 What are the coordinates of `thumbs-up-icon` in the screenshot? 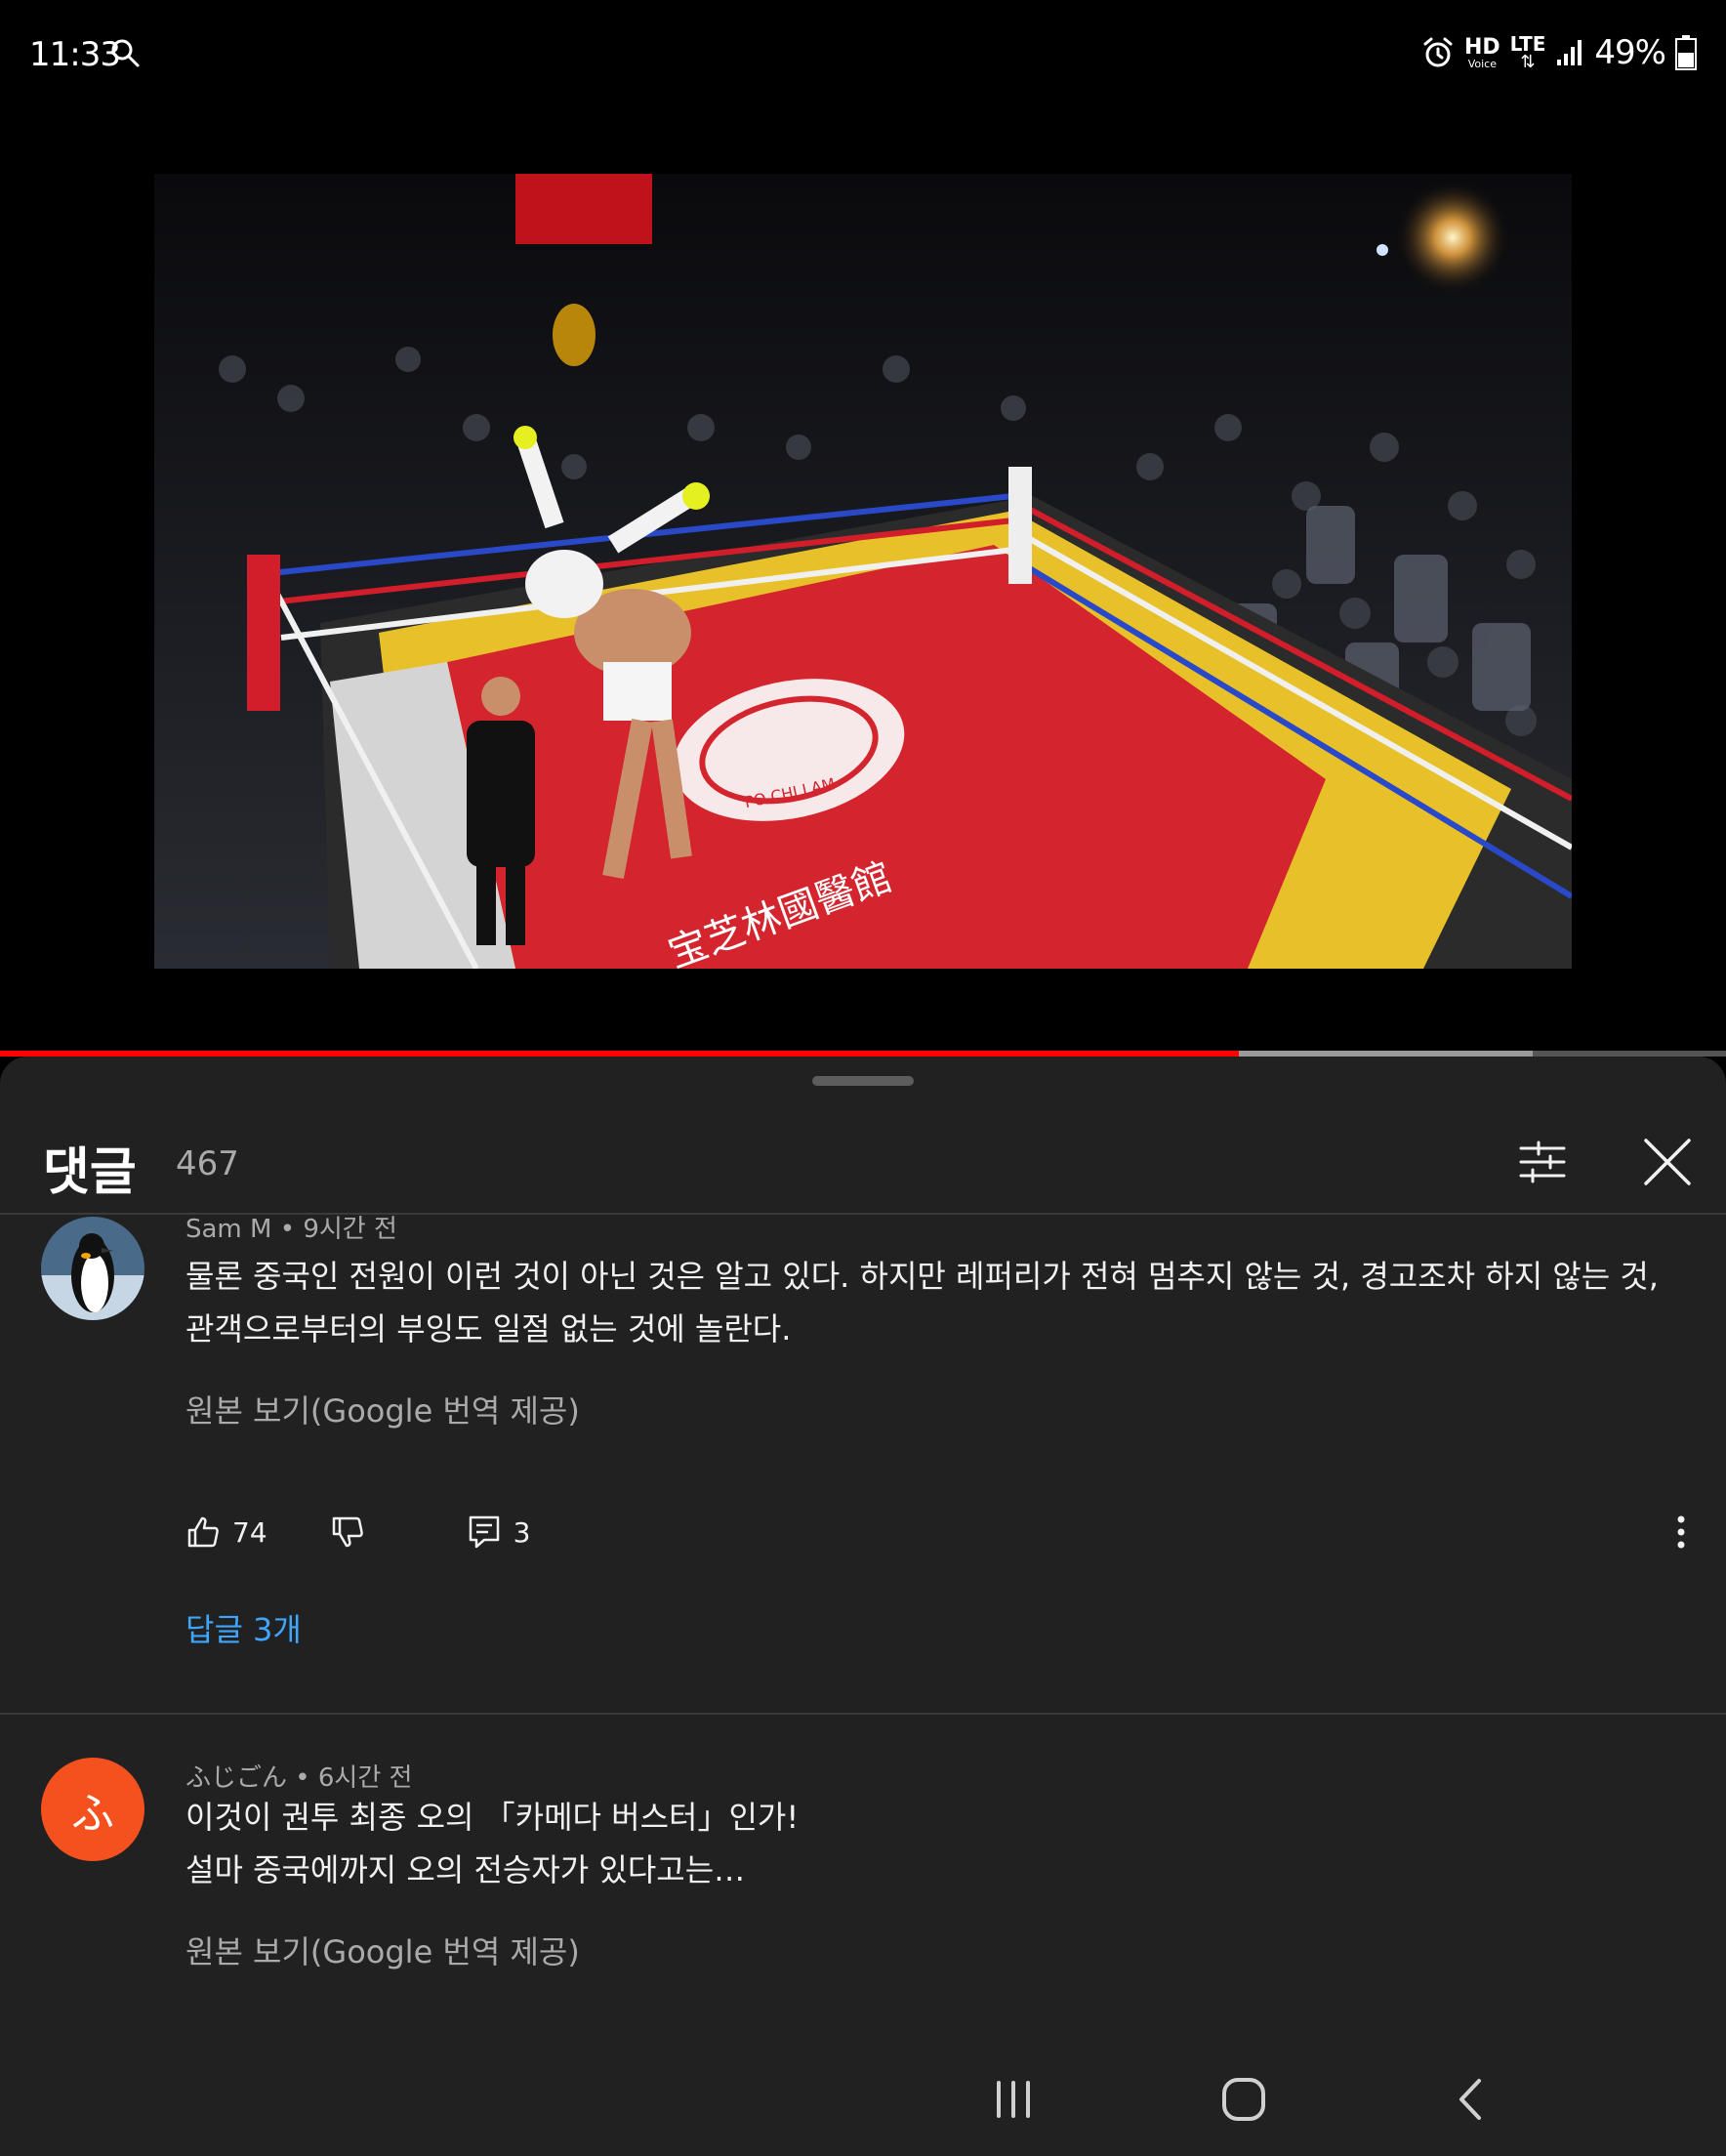 It's located at (203, 1532).